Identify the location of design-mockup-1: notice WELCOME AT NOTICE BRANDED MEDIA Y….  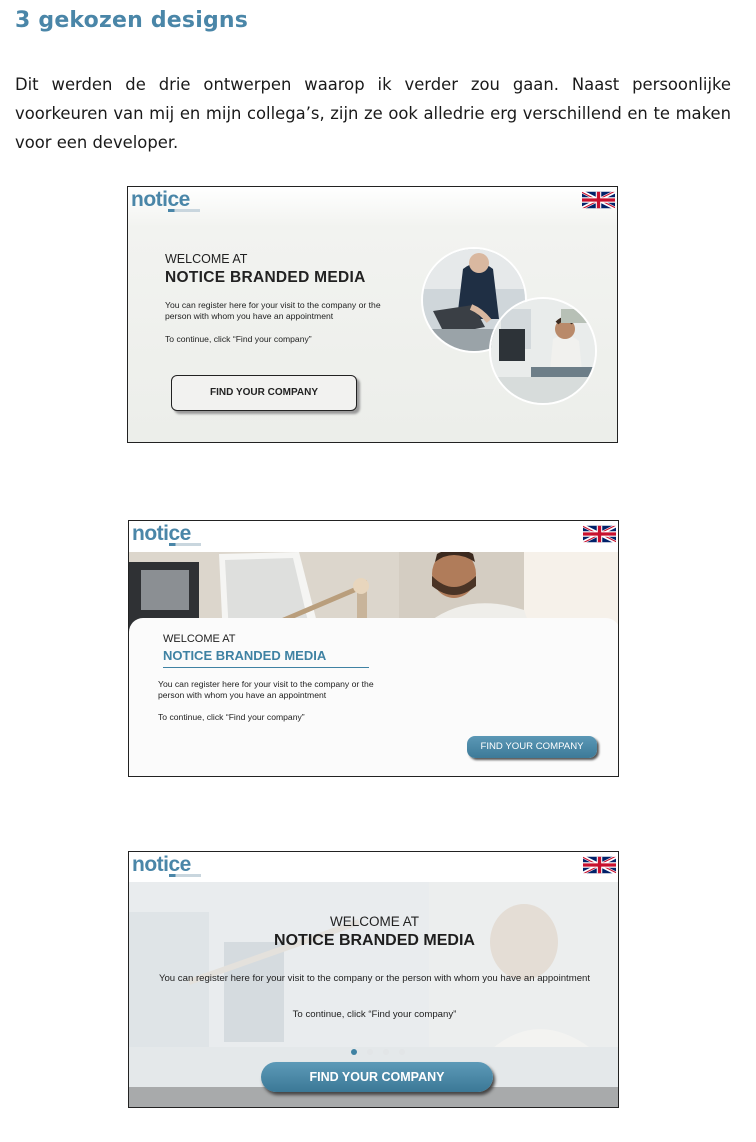
(372, 314).